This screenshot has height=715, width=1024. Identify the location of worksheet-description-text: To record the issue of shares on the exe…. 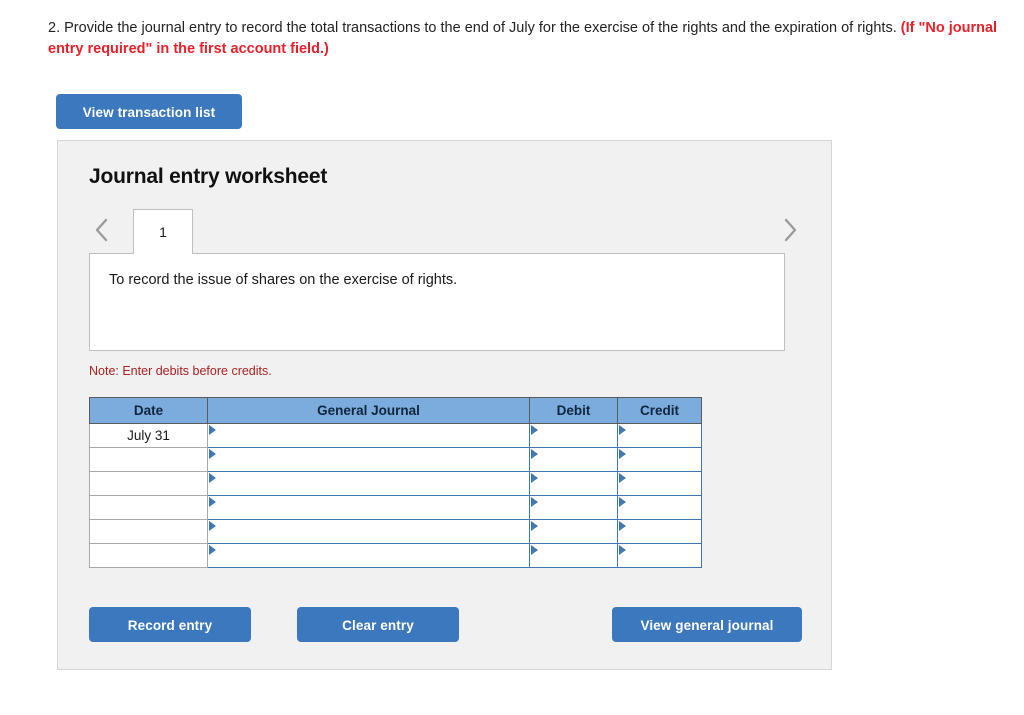
(283, 280).